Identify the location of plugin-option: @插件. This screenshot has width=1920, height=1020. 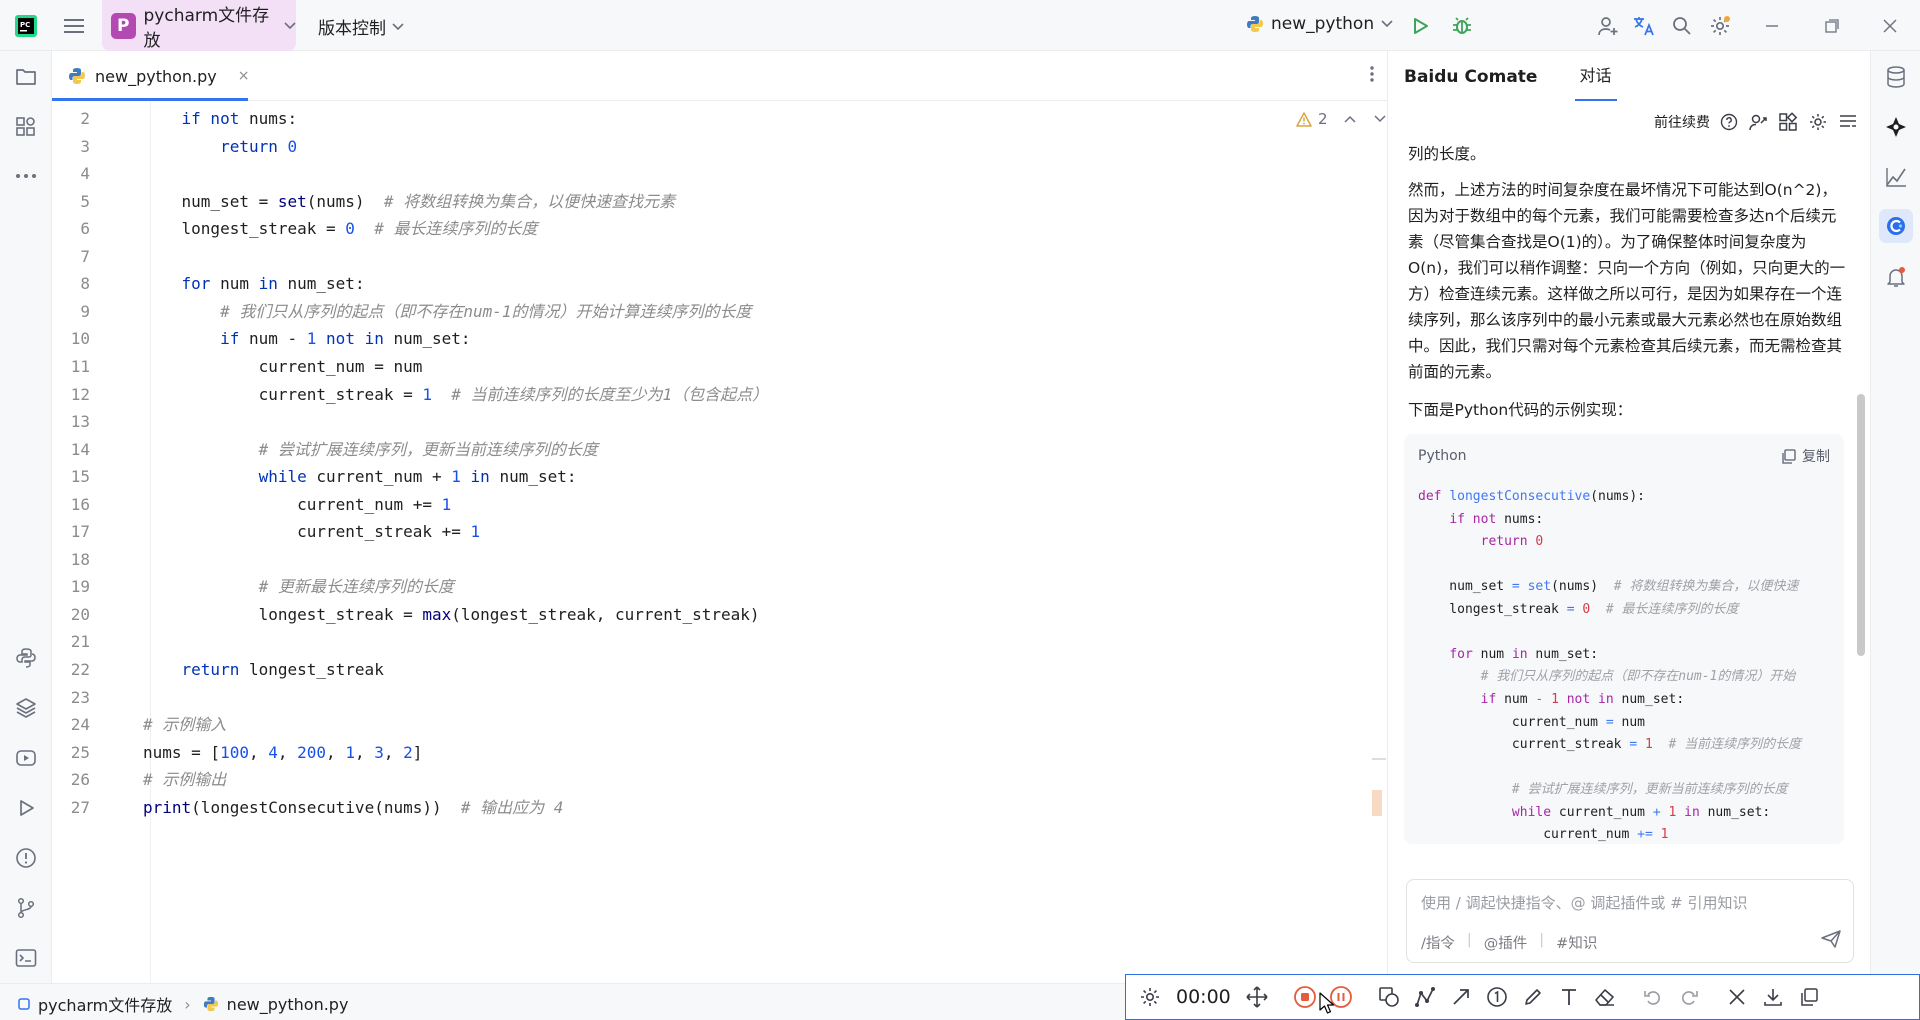
(1506, 942).